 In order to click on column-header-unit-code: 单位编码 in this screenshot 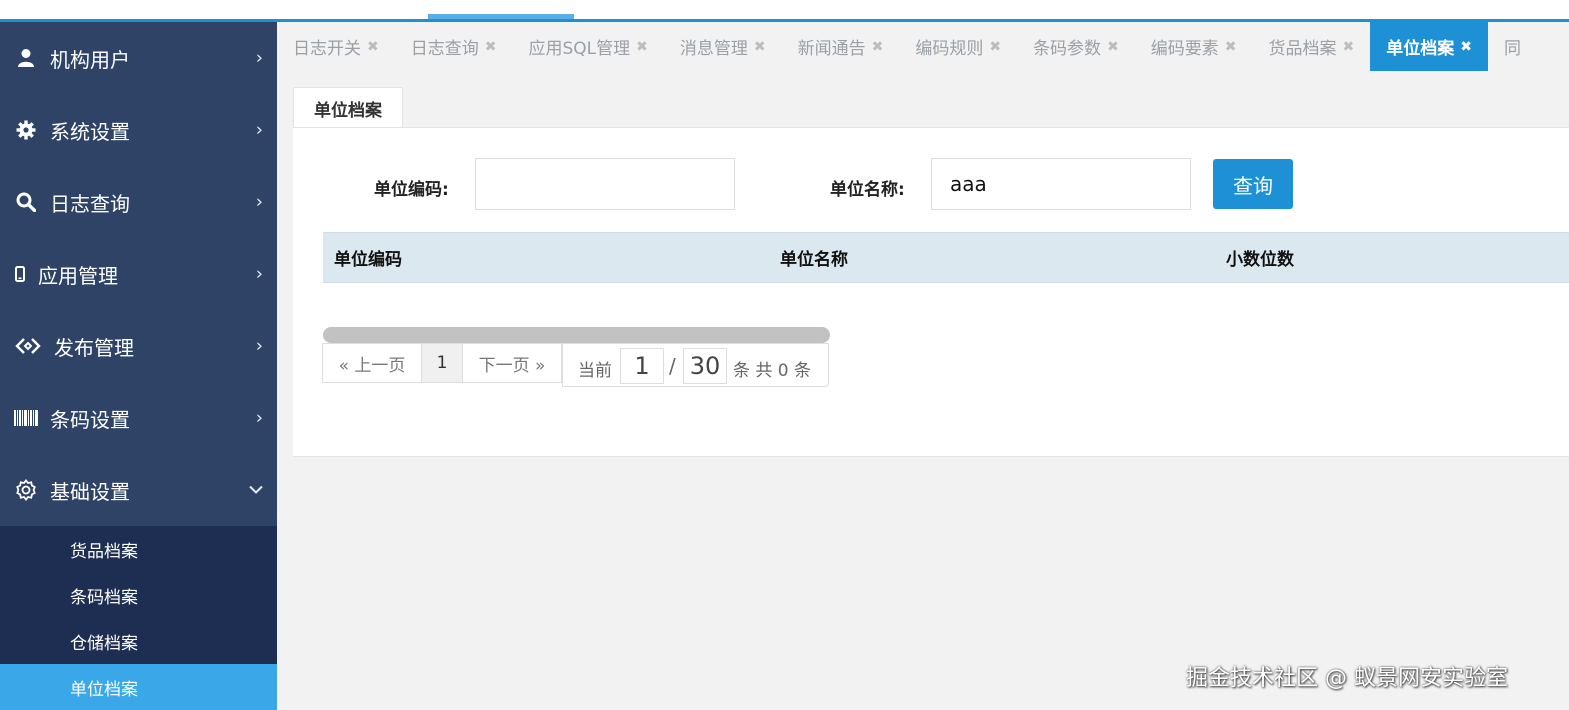, I will do `click(368, 257)`.